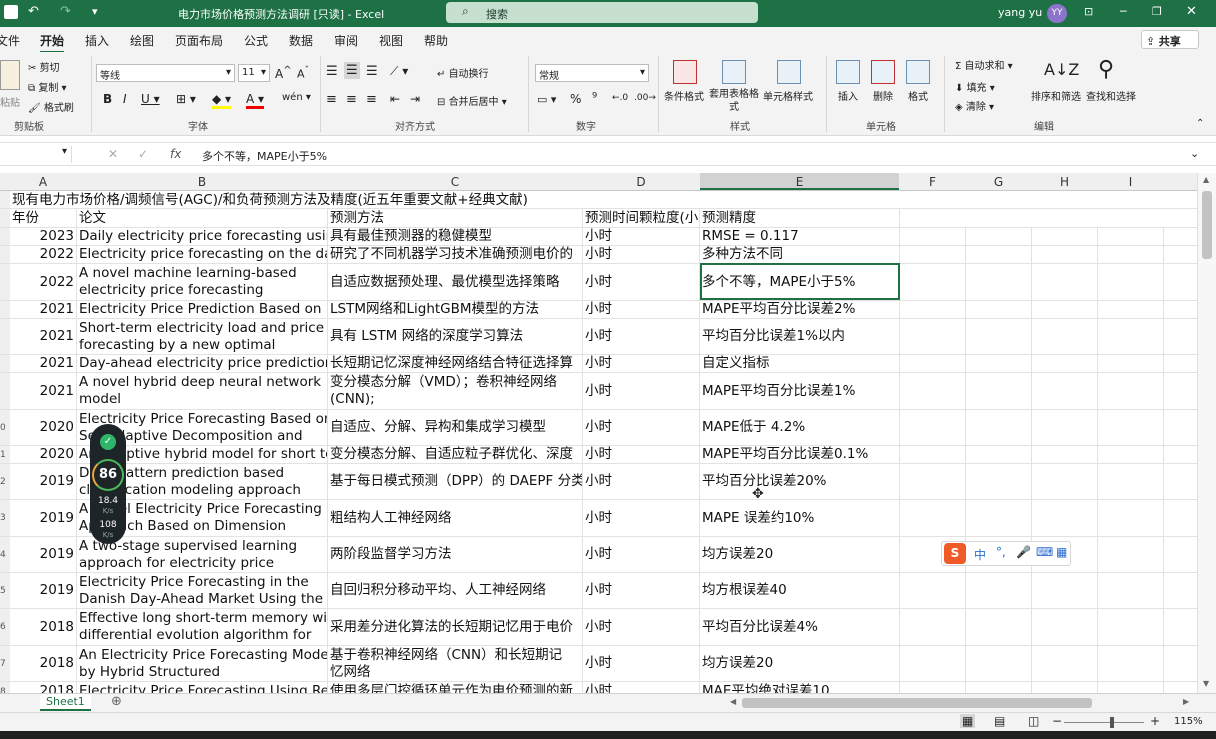 This screenshot has width=1216, height=739. Describe the element at coordinates (1061, 552) in the screenshot. I see `toolbox-icon: ▦` at that location.